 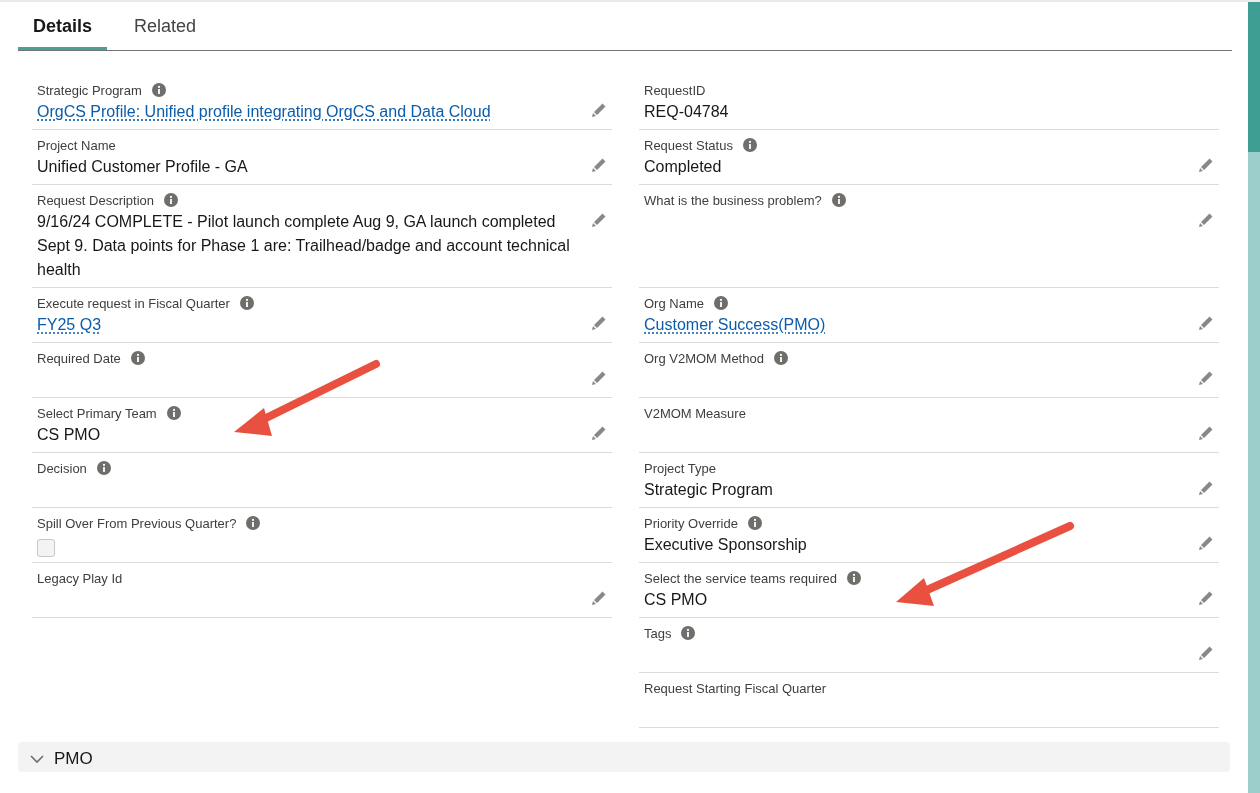 What do you see at coordinates (137, 523) in the screenshot?
I see `field-label: Spill Over From Previous Quarter?` at bounding box center [137, 523].